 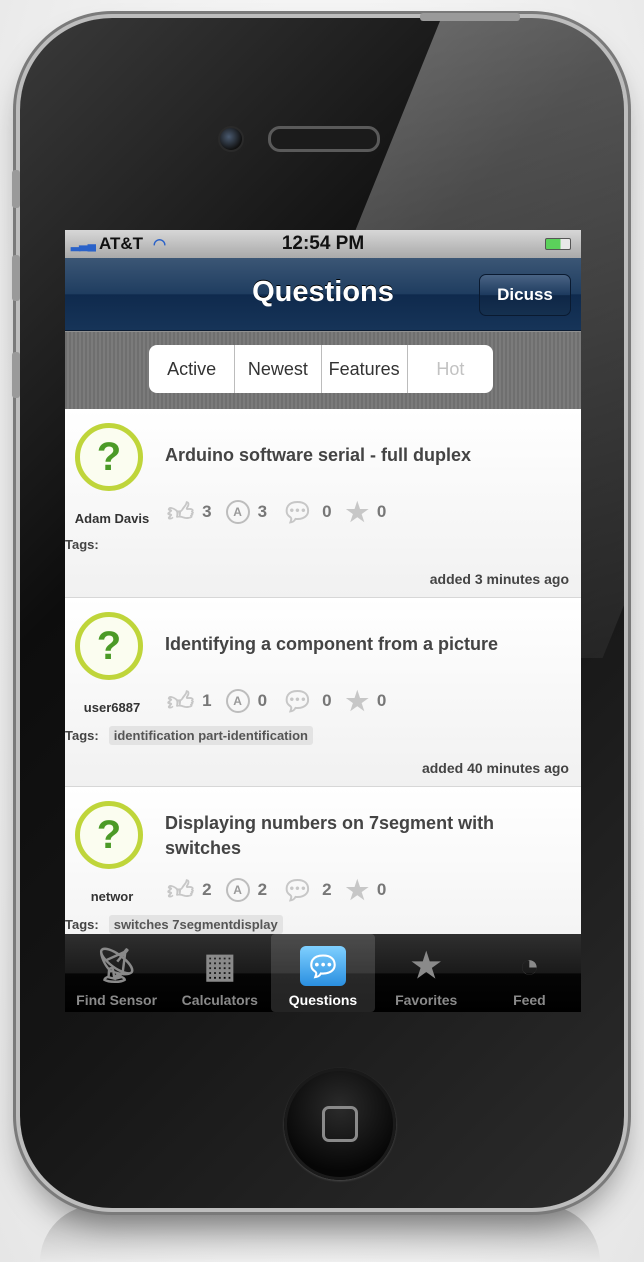 What do you see at coordinates (278, 369) in the screenshot?
I see `segment-newest: Newest` at bounding box center [278, 369].